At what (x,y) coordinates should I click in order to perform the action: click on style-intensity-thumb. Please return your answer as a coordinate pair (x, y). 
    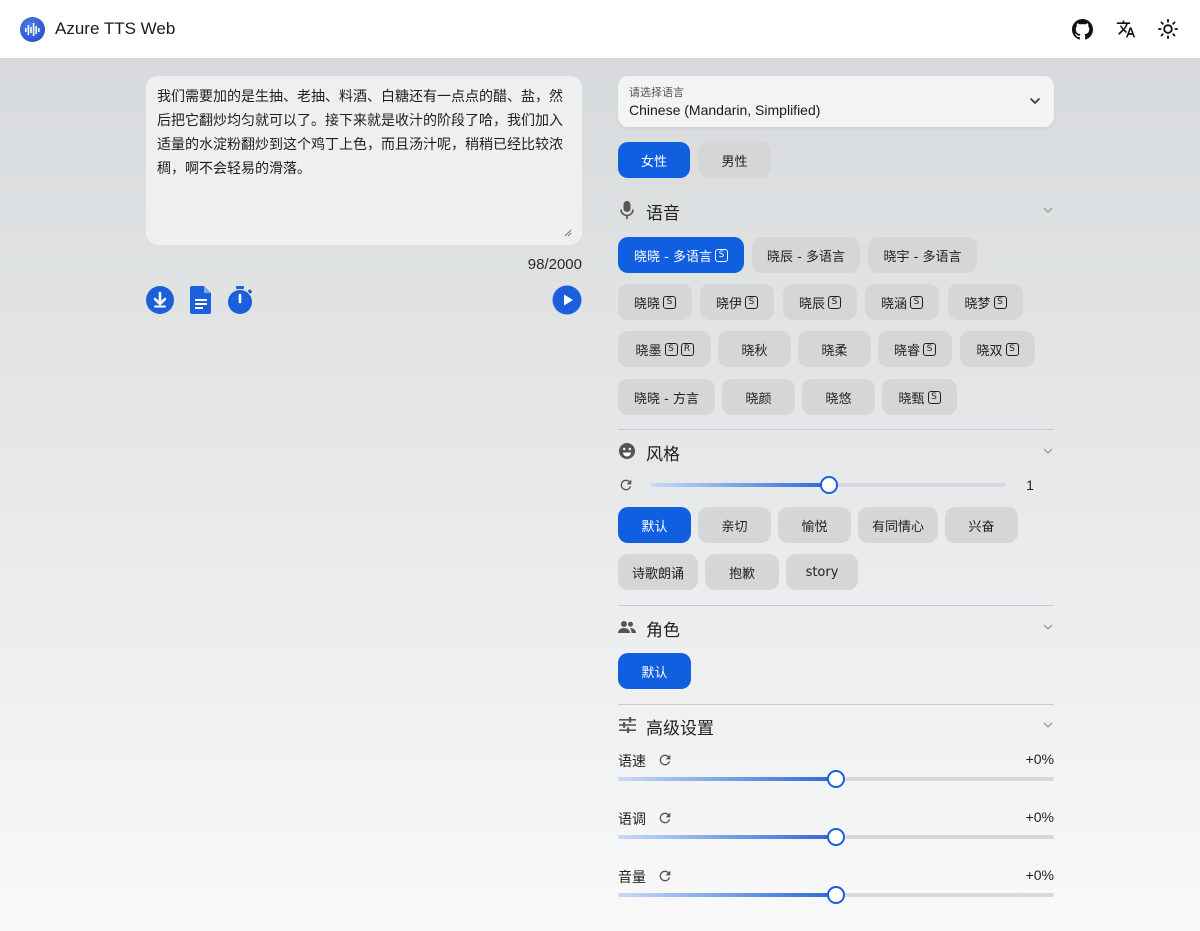
    Looking at the image, I should click on (828, 485).